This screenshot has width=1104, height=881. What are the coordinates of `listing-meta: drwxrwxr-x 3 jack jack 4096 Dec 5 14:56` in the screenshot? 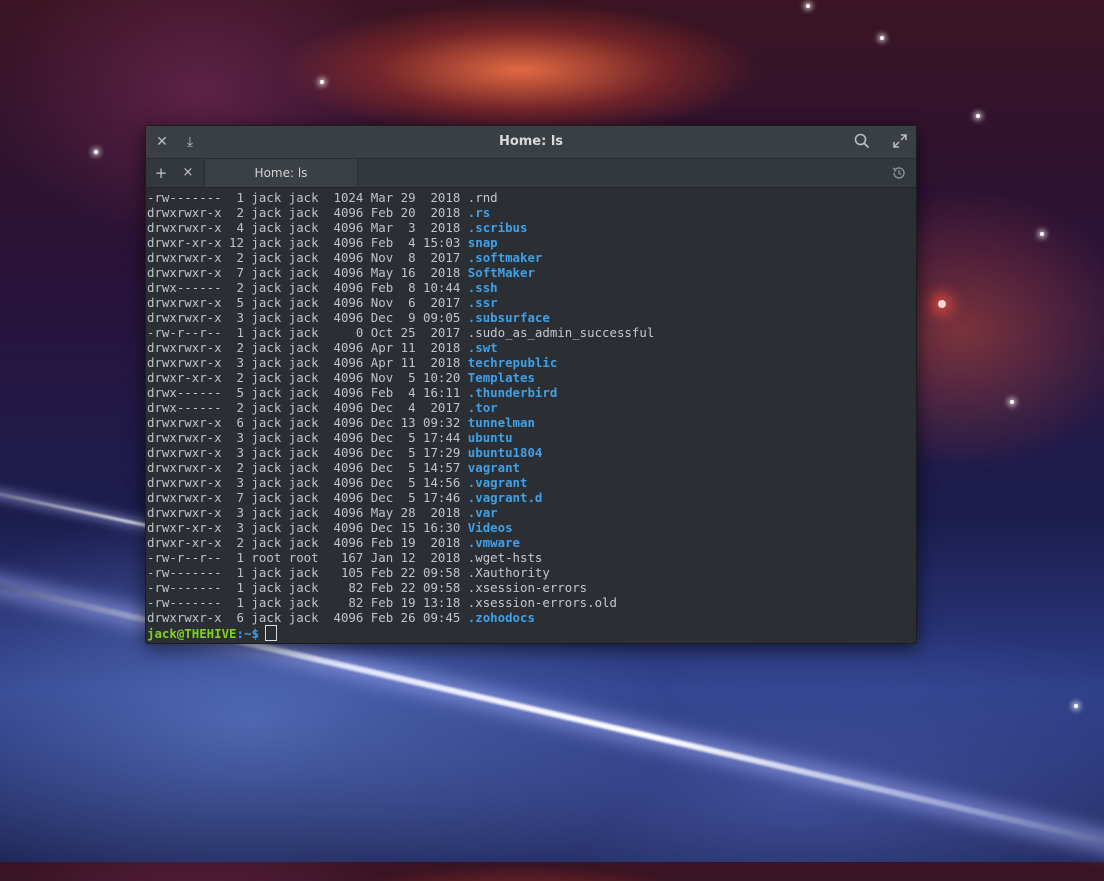 It's located at (307, 482).